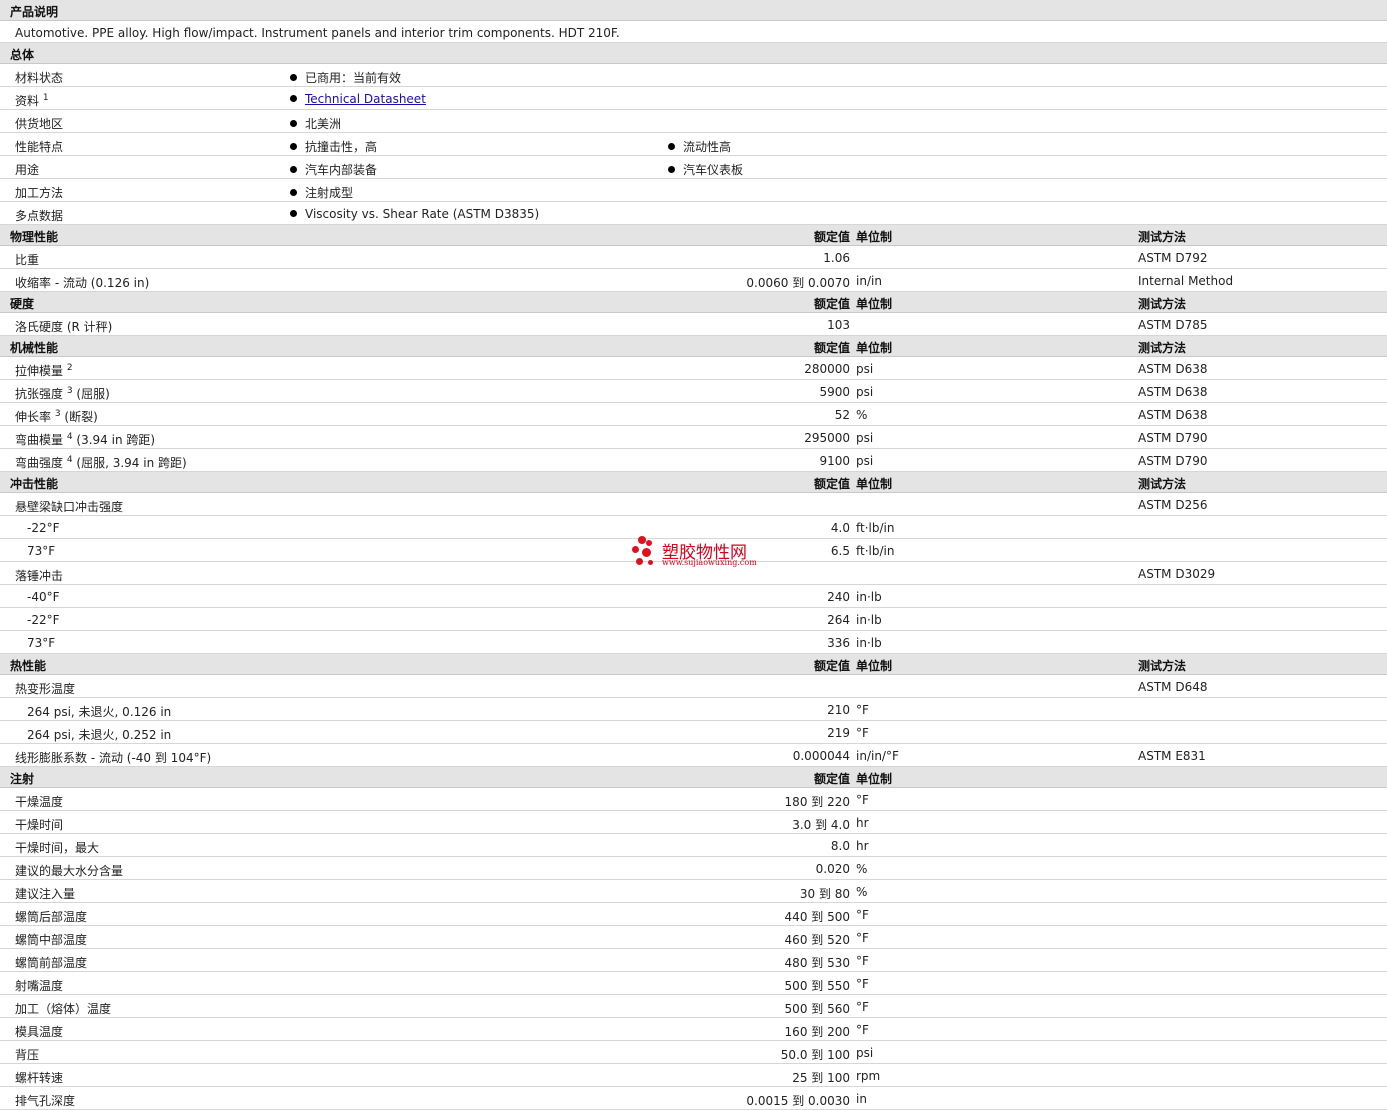 This screenshot has width=1387, height=1110. Describe the element at coordinates (869, 281) in the screenshot. I see `property-unit: in/in` at that location.